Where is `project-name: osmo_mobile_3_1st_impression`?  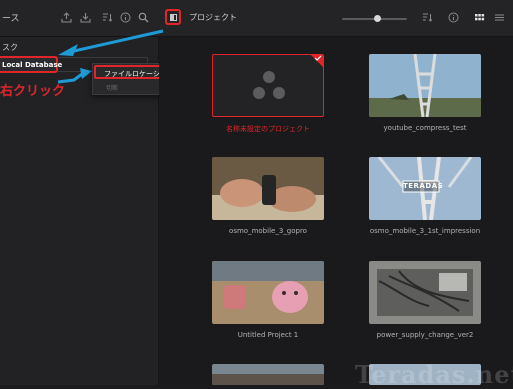 project-name: osmo_mobile_3_1st_impression is located at coordinates (425, 231).